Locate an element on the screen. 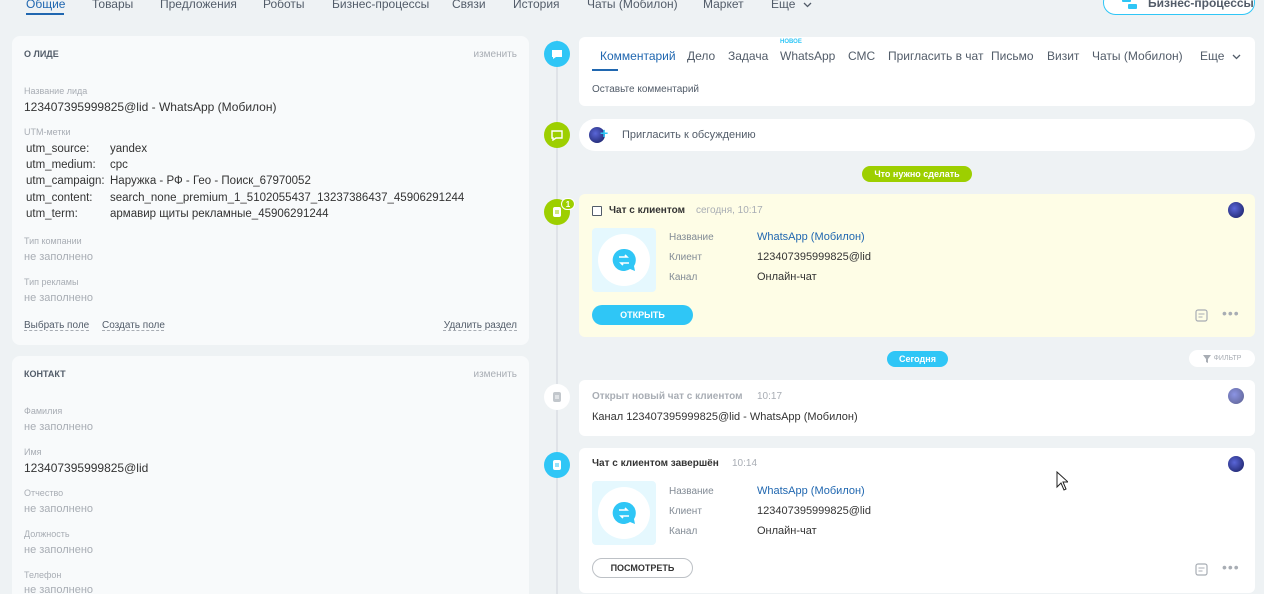 The width and height of the screenshot is (1264, 594). mouse-cursor-icon is located at coordinates (1062, 481).